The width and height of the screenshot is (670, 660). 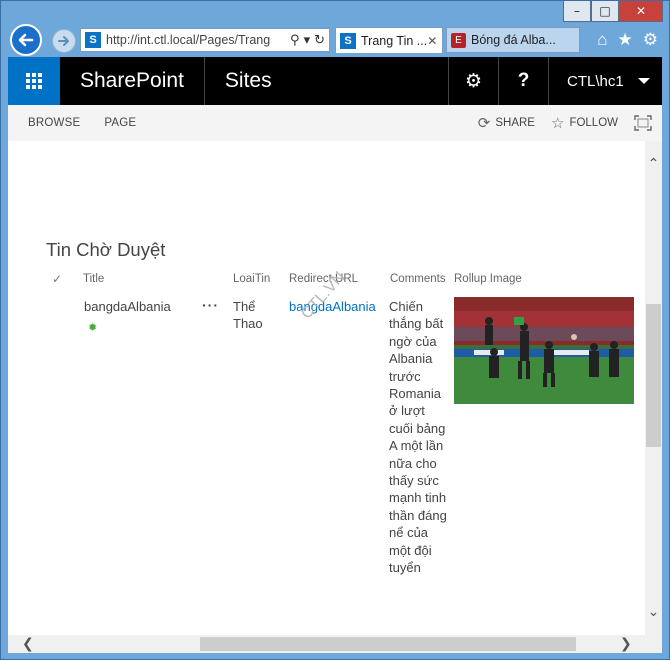 I want to click on newspaper-icon: E, so click(x=458, y=40).